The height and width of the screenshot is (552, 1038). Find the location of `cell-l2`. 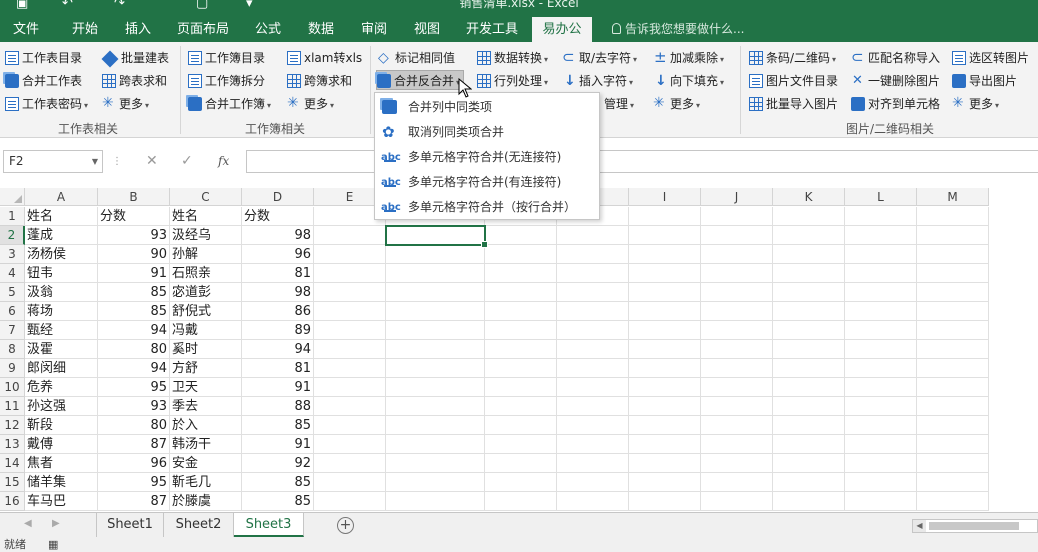

cell-l2 is located at coordinates (881, 235).